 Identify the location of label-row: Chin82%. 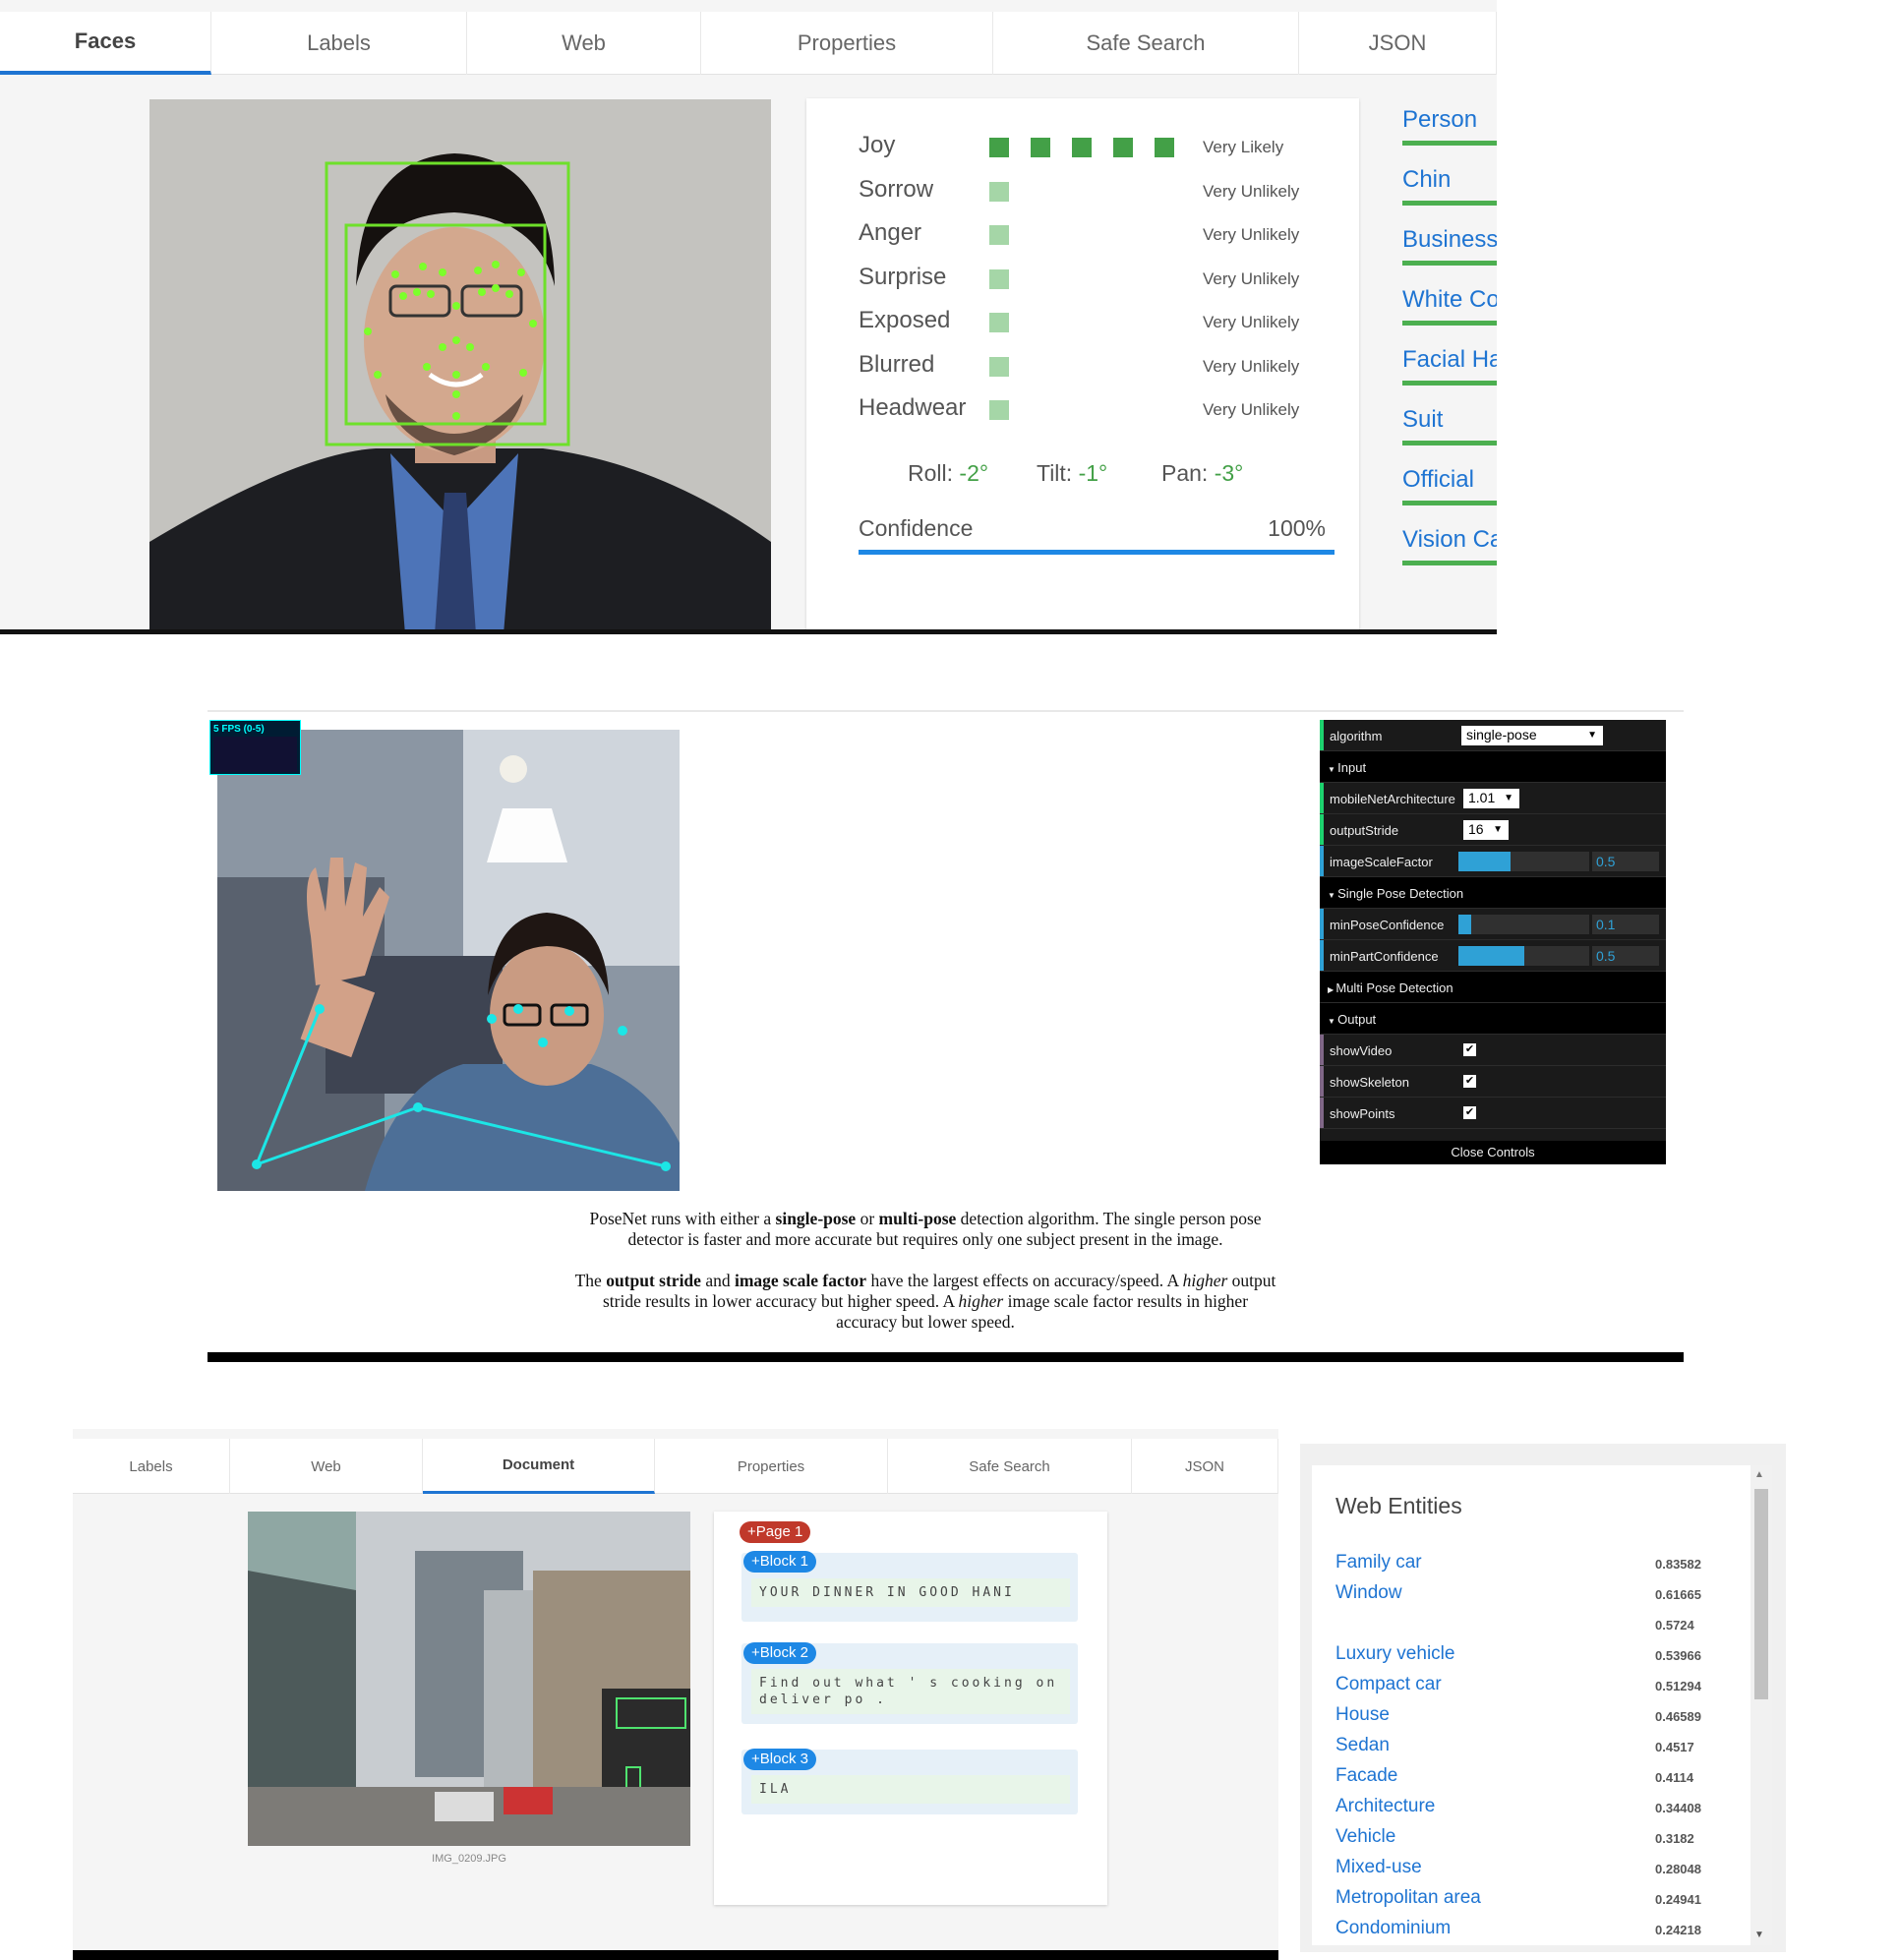
(1449, 176).